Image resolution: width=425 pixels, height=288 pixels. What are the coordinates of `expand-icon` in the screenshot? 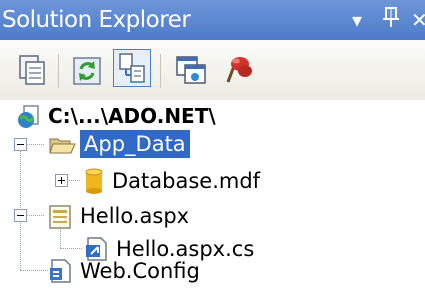 It's located at (61, 180).